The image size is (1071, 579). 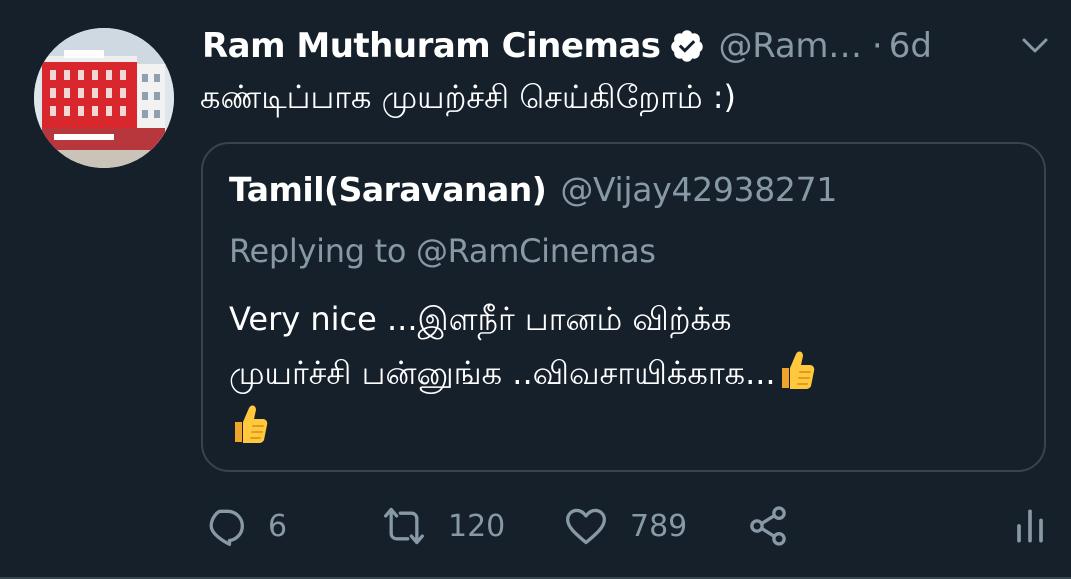 I want to click on share-button, so click(x=768, y=526).